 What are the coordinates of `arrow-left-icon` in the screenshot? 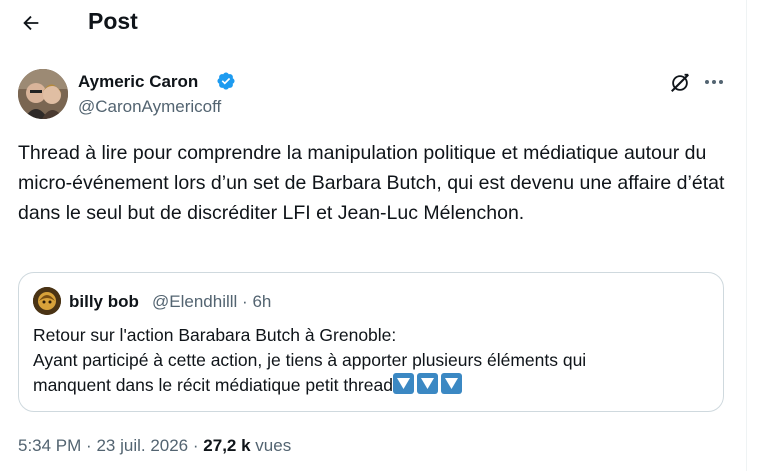 It's located at (31, 23).